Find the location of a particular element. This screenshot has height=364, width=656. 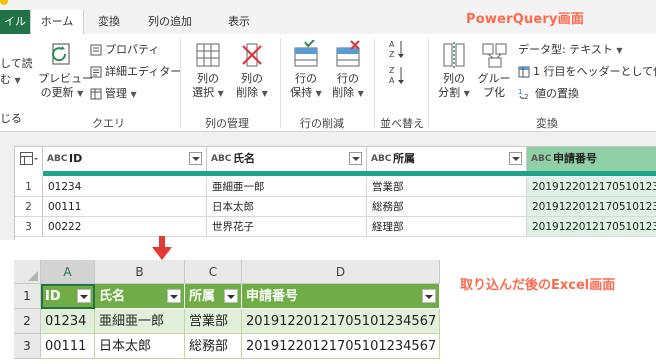

keep-rows-label-2-text: 保持 is located at coordinates (301, 92).